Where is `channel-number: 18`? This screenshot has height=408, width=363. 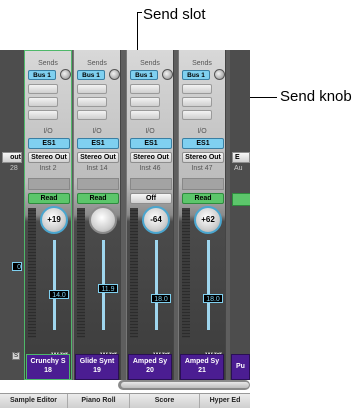 channel-number: 18 is located at coordinates (48, 370).